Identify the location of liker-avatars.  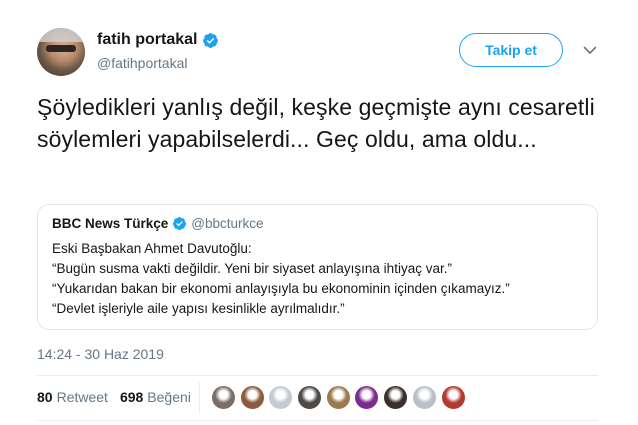
(340, 397).